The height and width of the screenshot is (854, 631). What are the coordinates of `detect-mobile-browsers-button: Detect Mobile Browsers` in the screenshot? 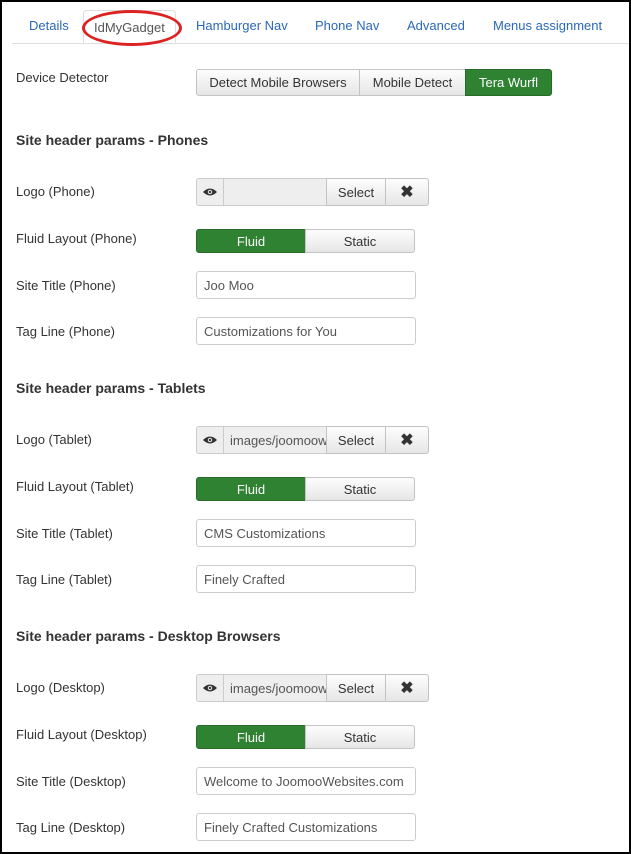 It's located at (278, 82).